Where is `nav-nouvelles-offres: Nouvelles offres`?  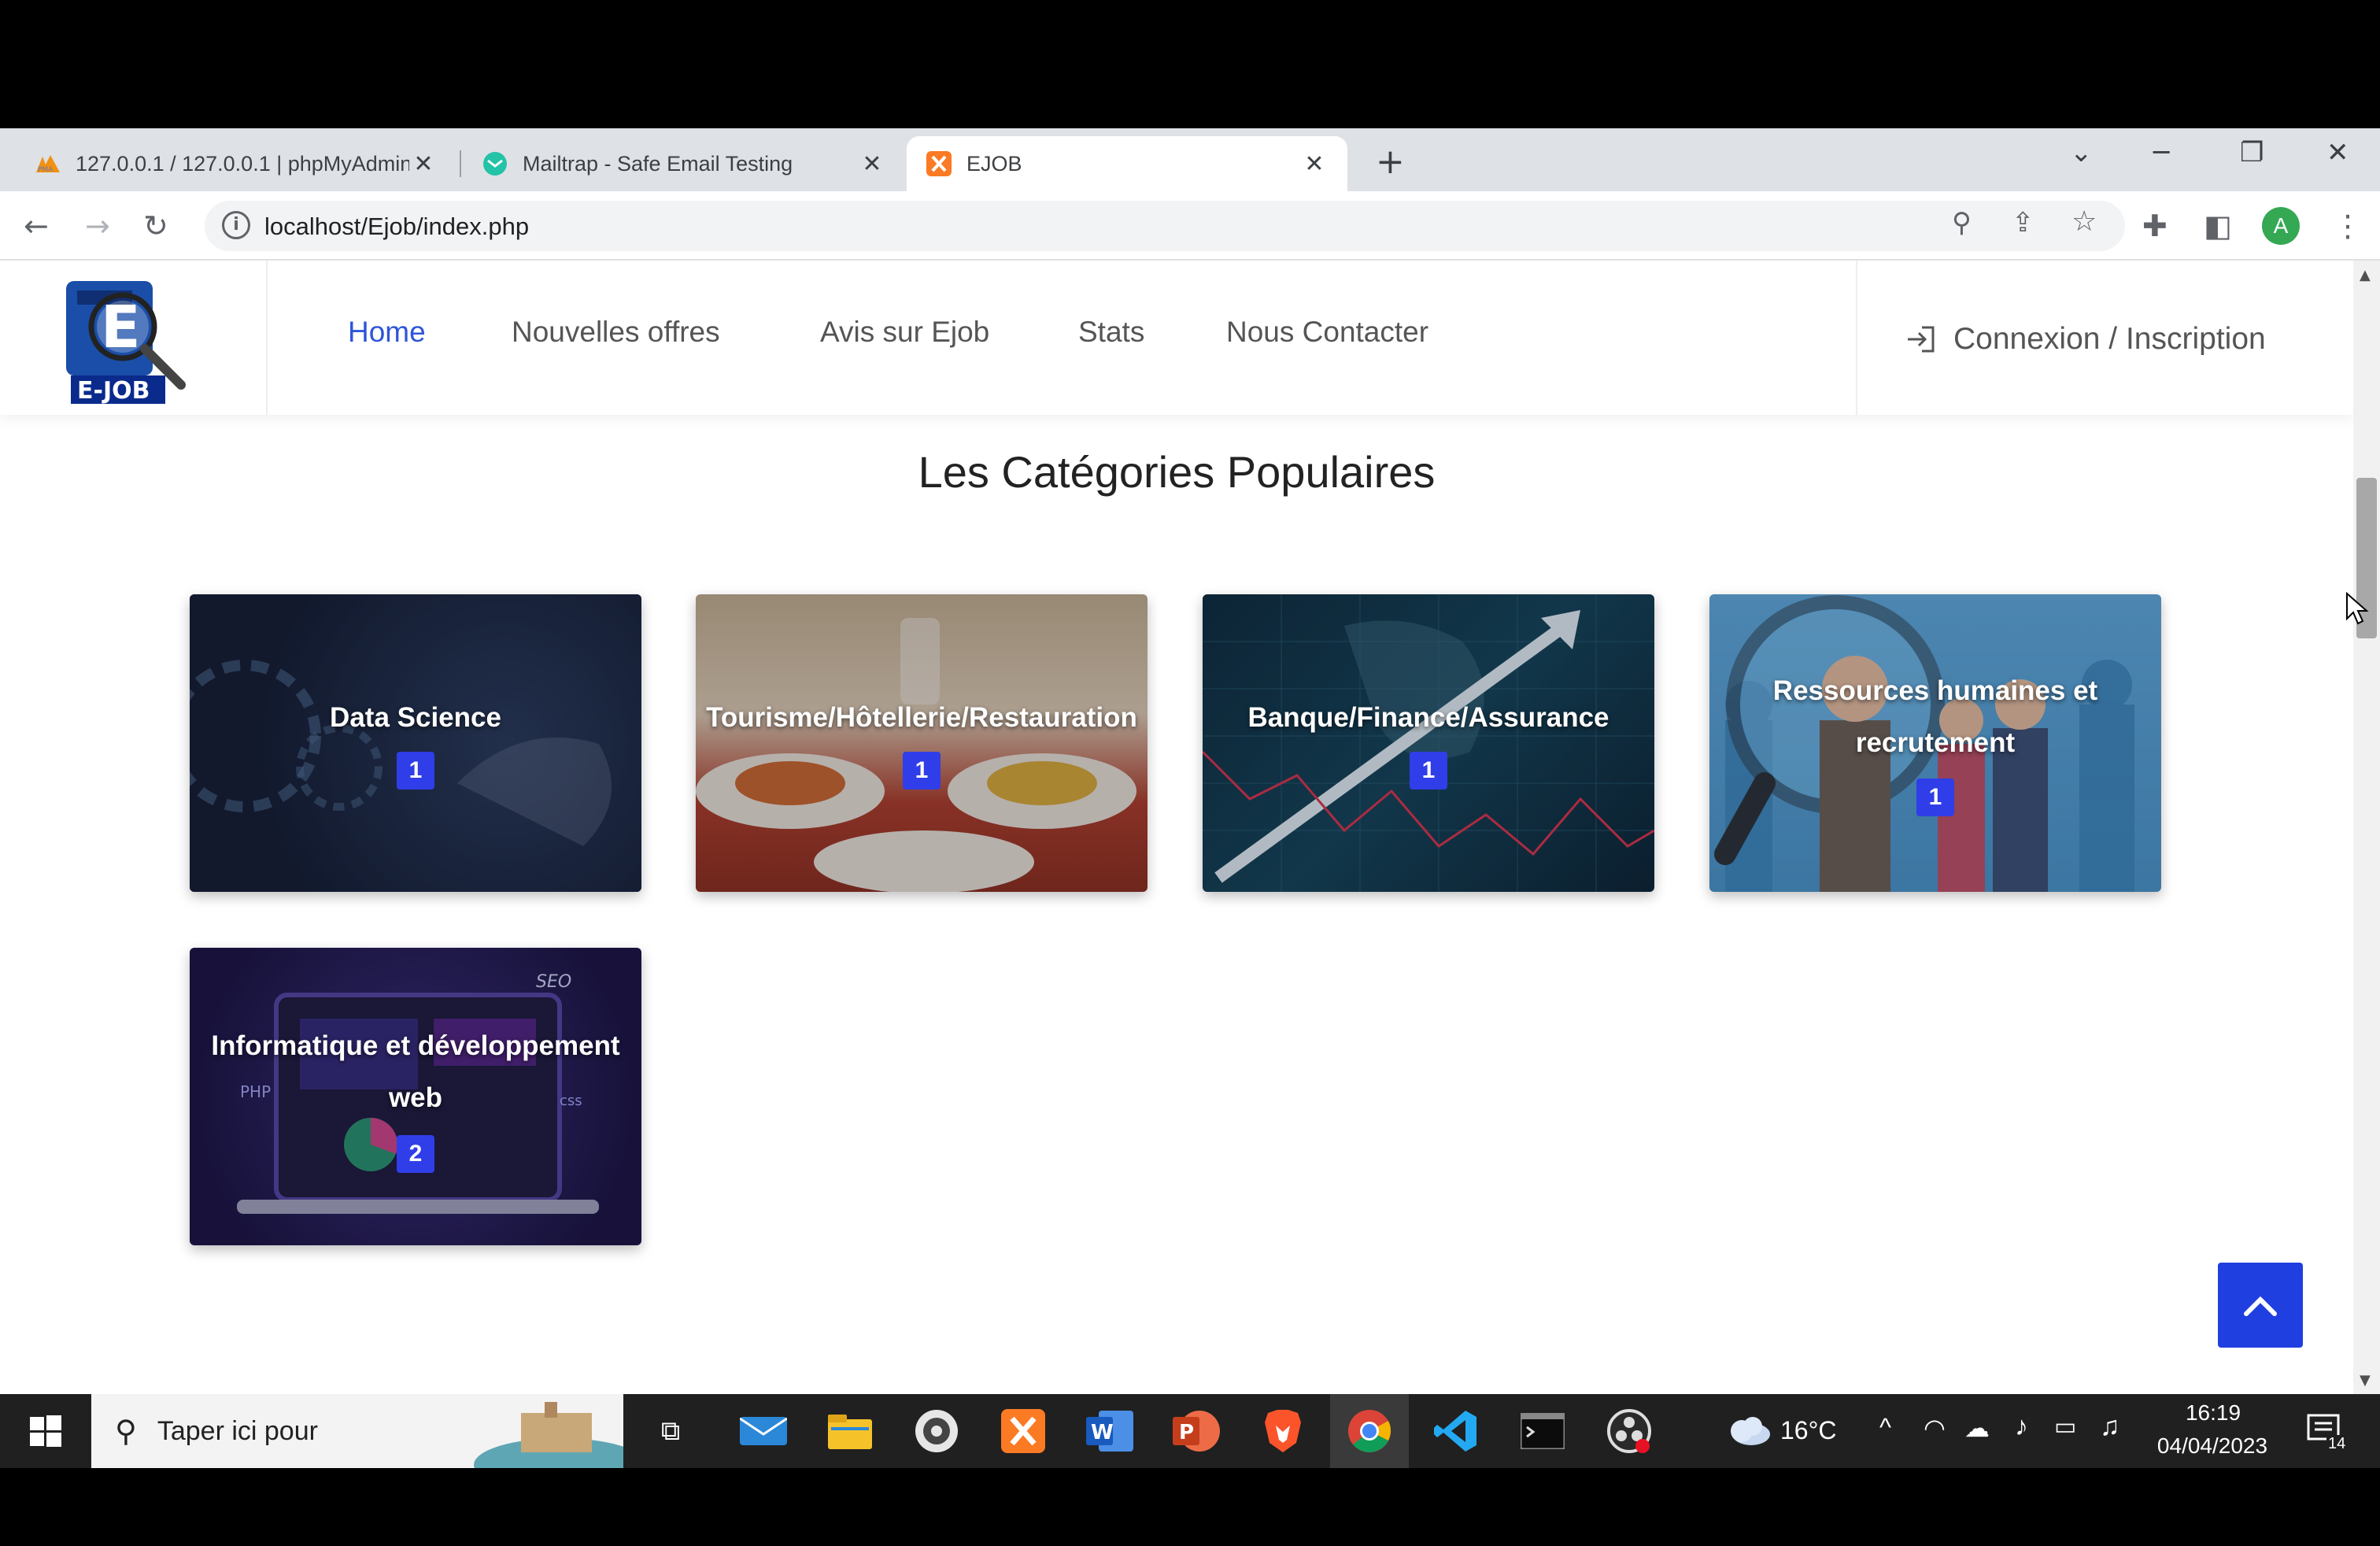 nav-nouvelles-offres: Nouvelles offres is located at coordinates (616, 333).